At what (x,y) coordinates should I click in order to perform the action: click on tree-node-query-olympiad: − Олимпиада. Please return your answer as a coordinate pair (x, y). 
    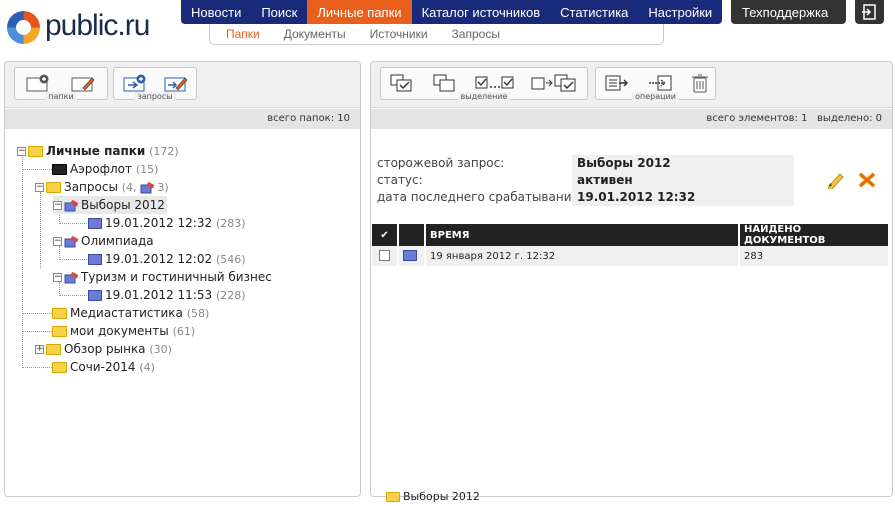
    Looking at the image, I should click on (103, 241).